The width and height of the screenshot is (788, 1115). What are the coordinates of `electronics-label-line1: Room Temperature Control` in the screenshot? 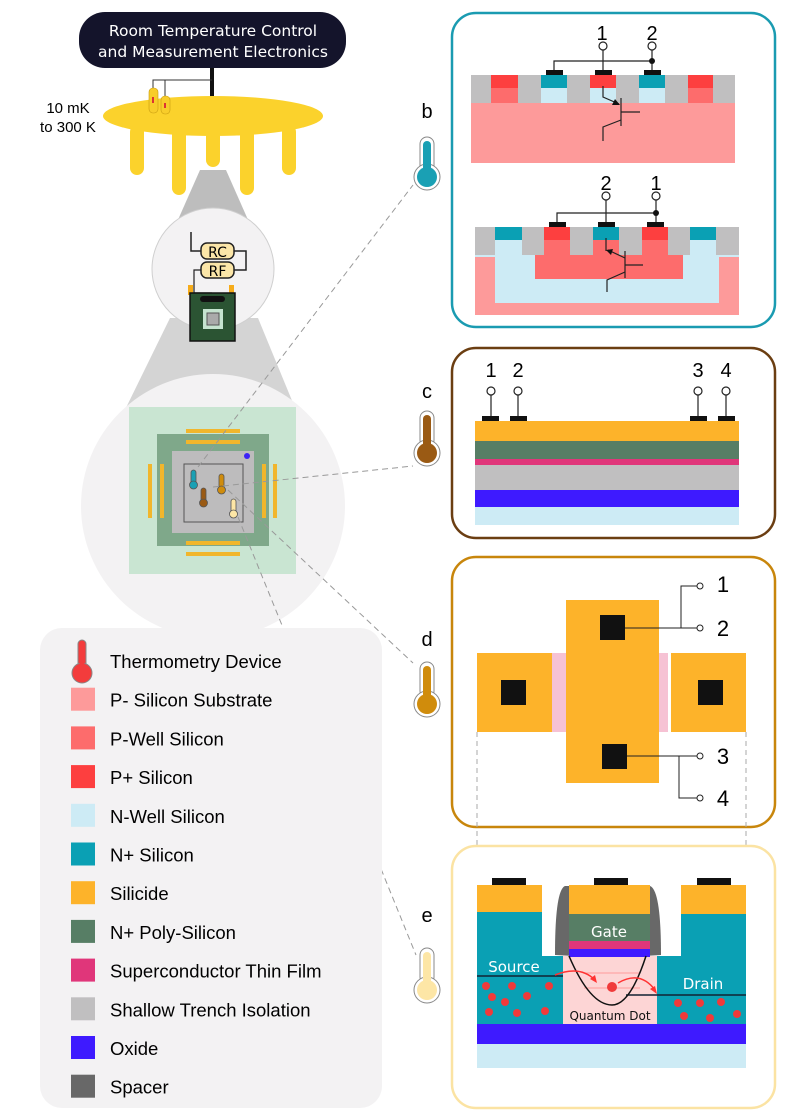 It's located at (213, 31).